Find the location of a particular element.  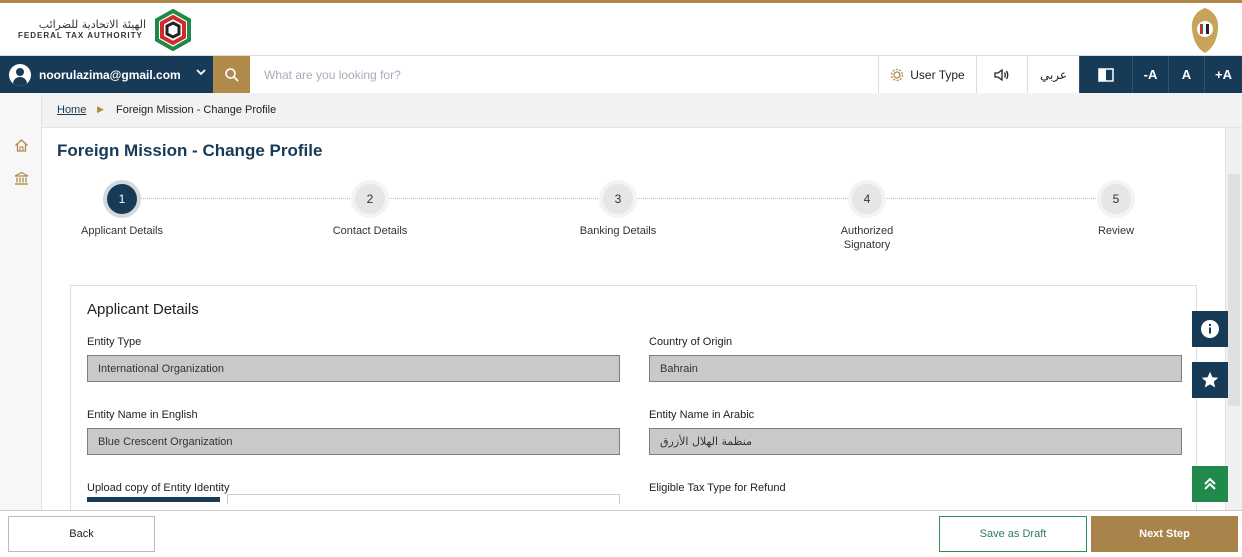

logo-arabic-text: الهيئة الاتحادية للضرائب is located at coordinates (92, 24).